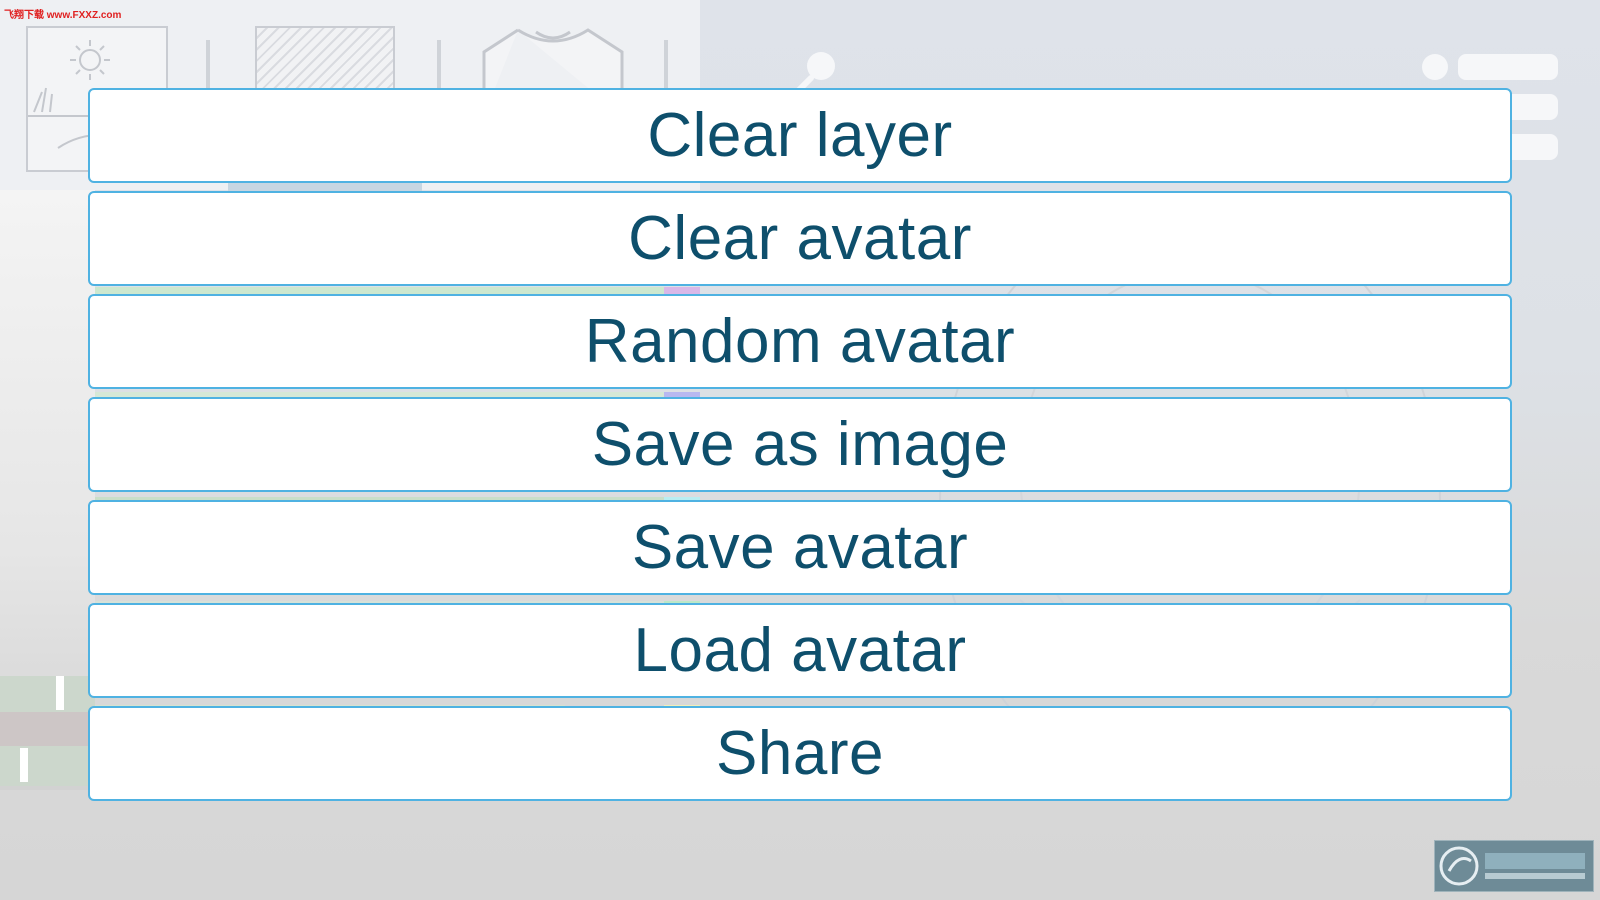  I want to click on share-button: Share, so click(800, 753).